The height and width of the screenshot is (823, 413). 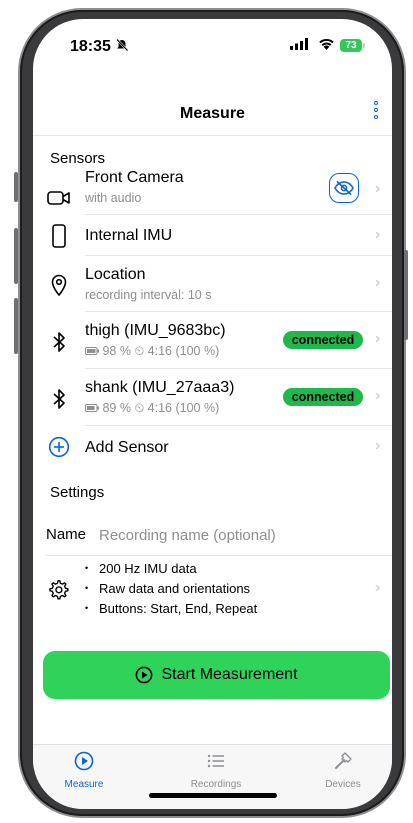 I want to click on side-button-power, so click(x=406, y=295).